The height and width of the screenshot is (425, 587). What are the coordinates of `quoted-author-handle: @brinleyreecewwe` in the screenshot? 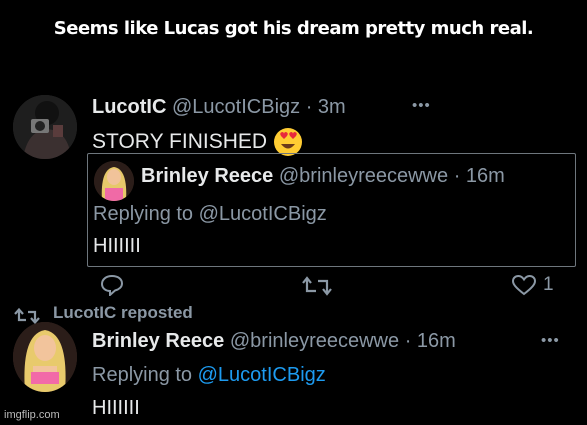 It's located at (363, 176).